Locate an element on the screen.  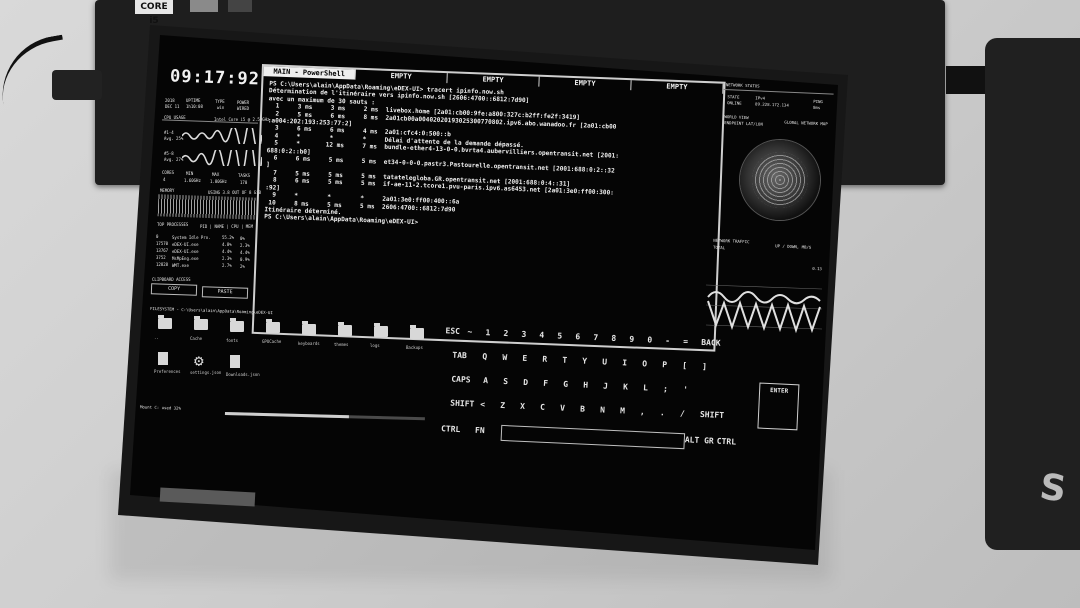
keyboard-key: 0 is located at coordinates (649, 339).